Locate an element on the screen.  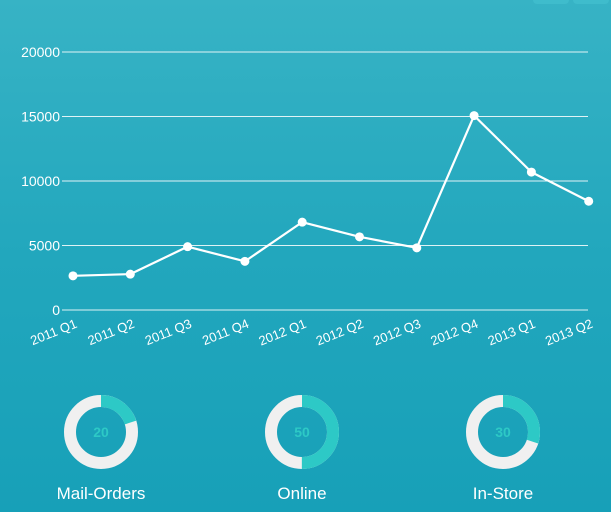
donut-value: 30 is located at coordinates (503, 432).